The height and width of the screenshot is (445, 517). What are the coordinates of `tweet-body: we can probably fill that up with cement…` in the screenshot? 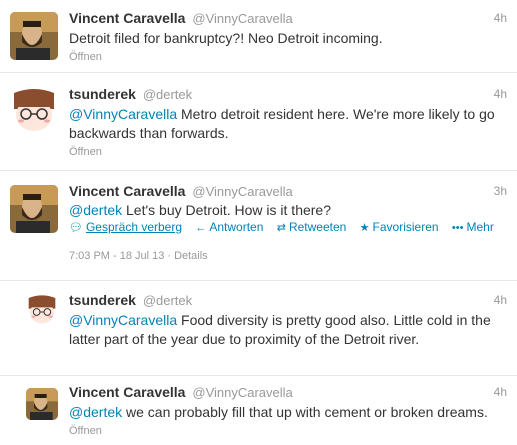 It's located at (305, 412).